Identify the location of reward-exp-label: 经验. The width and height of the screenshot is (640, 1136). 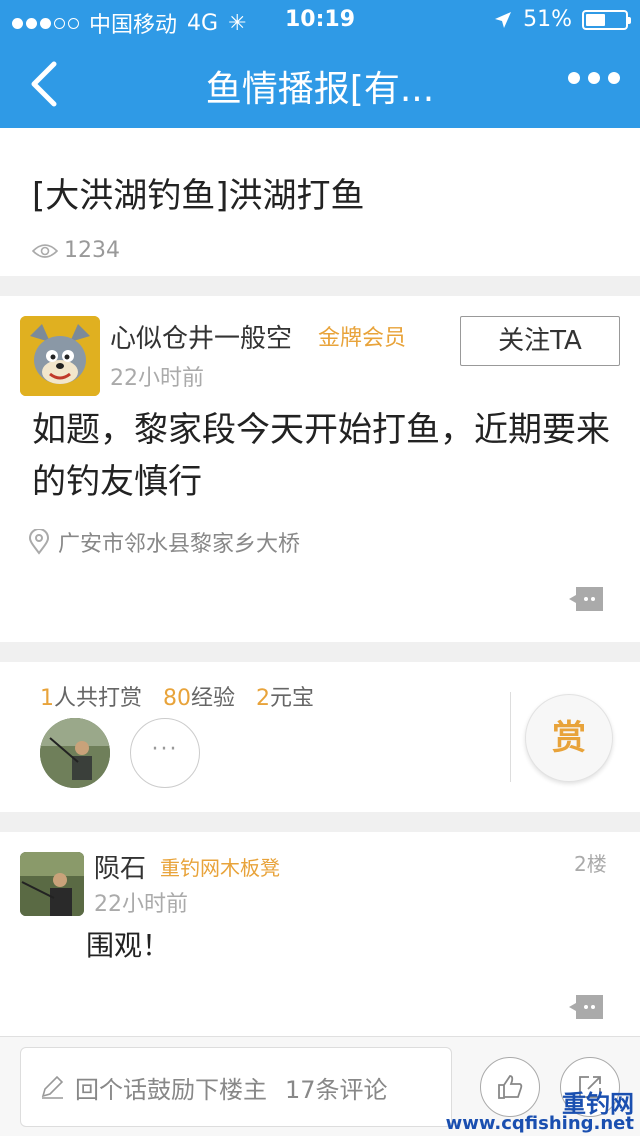
(213, 698).